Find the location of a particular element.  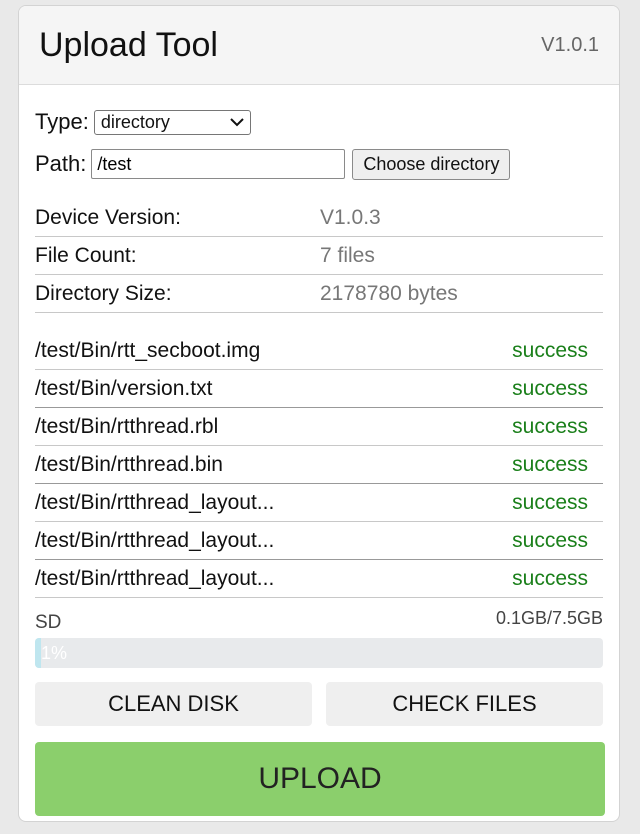

page-title: Upload Tool is located at coordinates (128, 44).